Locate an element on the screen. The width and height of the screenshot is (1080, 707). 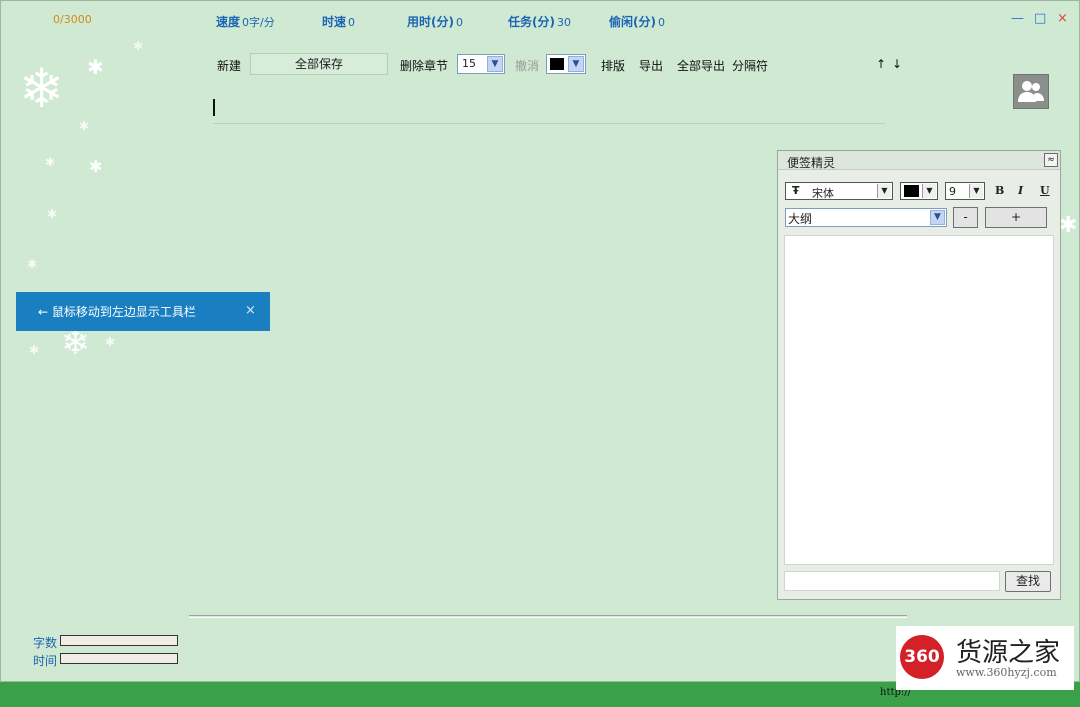
save-all-button: 全部保存 is located at coordinates (319, 64).